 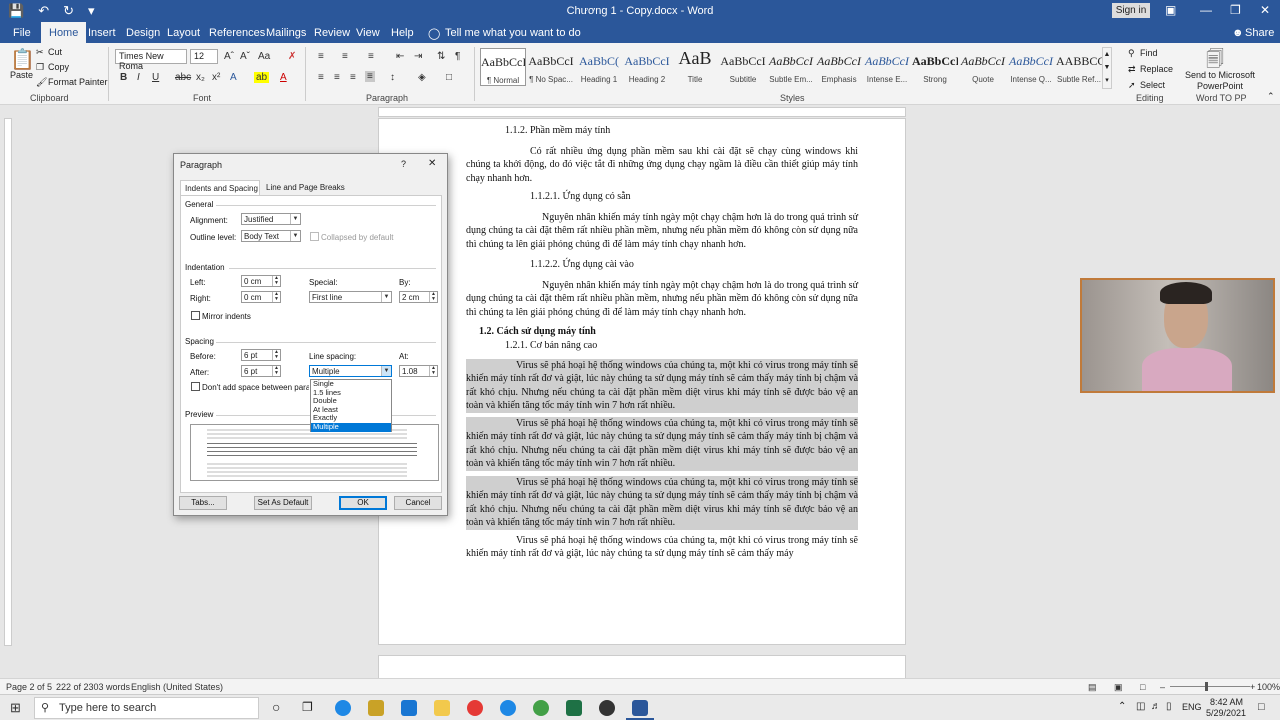 What do you see at coordinates (343, 708) in the screenshot?
I see `edge-icon` at bounding box center [343, 708].